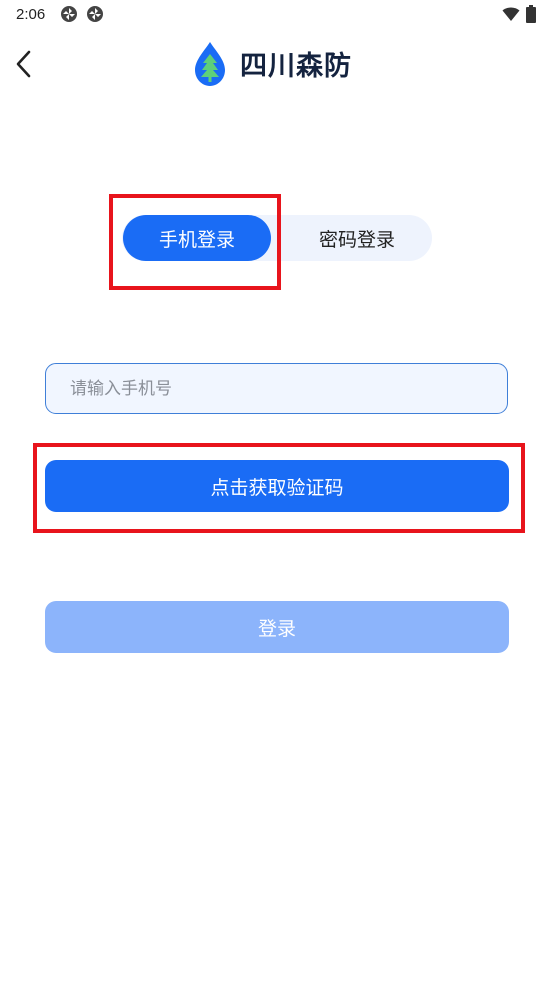  I want to click on chevron-left-icon, so click(23, 64).